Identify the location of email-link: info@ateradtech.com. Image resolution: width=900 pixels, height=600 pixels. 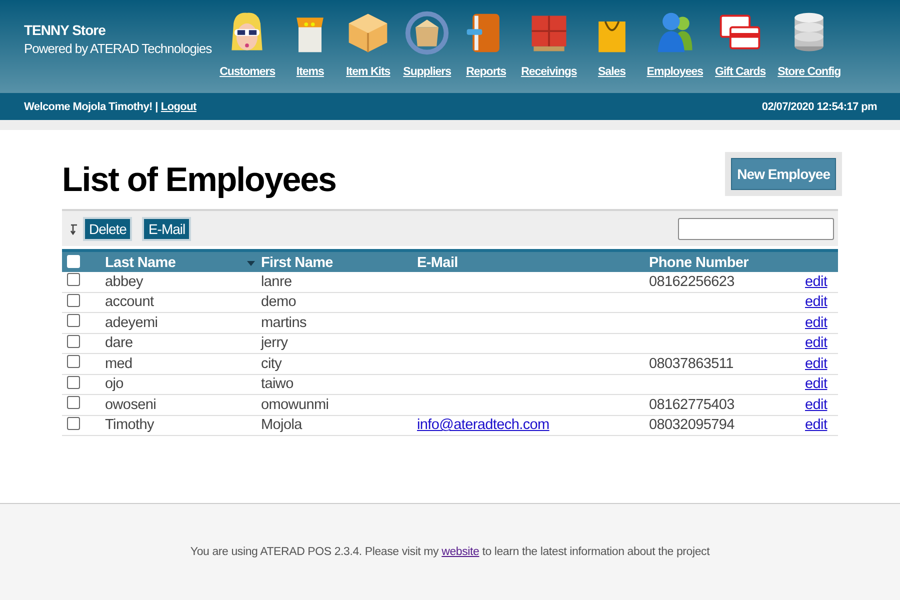
(483, 425).